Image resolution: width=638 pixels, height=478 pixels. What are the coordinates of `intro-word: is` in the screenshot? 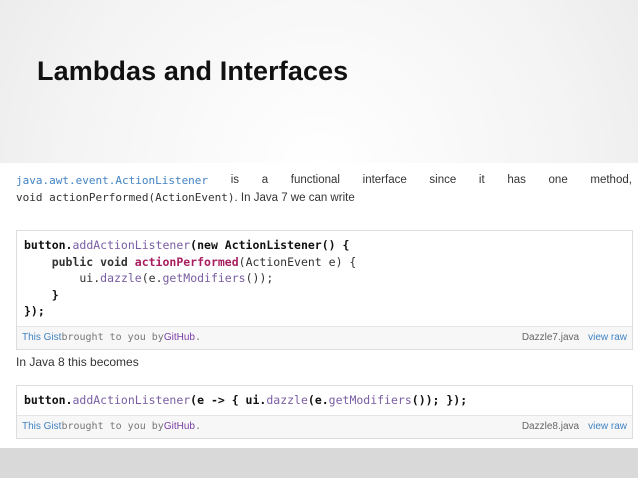 It's located at (235, 180).